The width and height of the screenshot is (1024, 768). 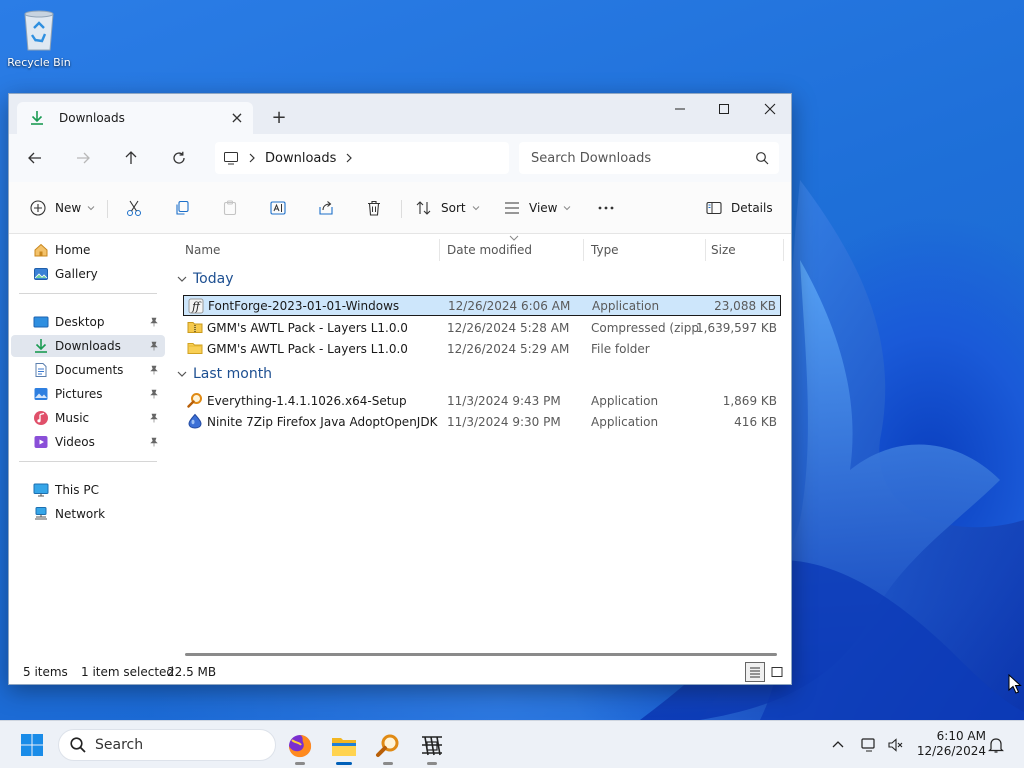 I want to click on column-header-date: Date modified, so click(x=489, y=250).